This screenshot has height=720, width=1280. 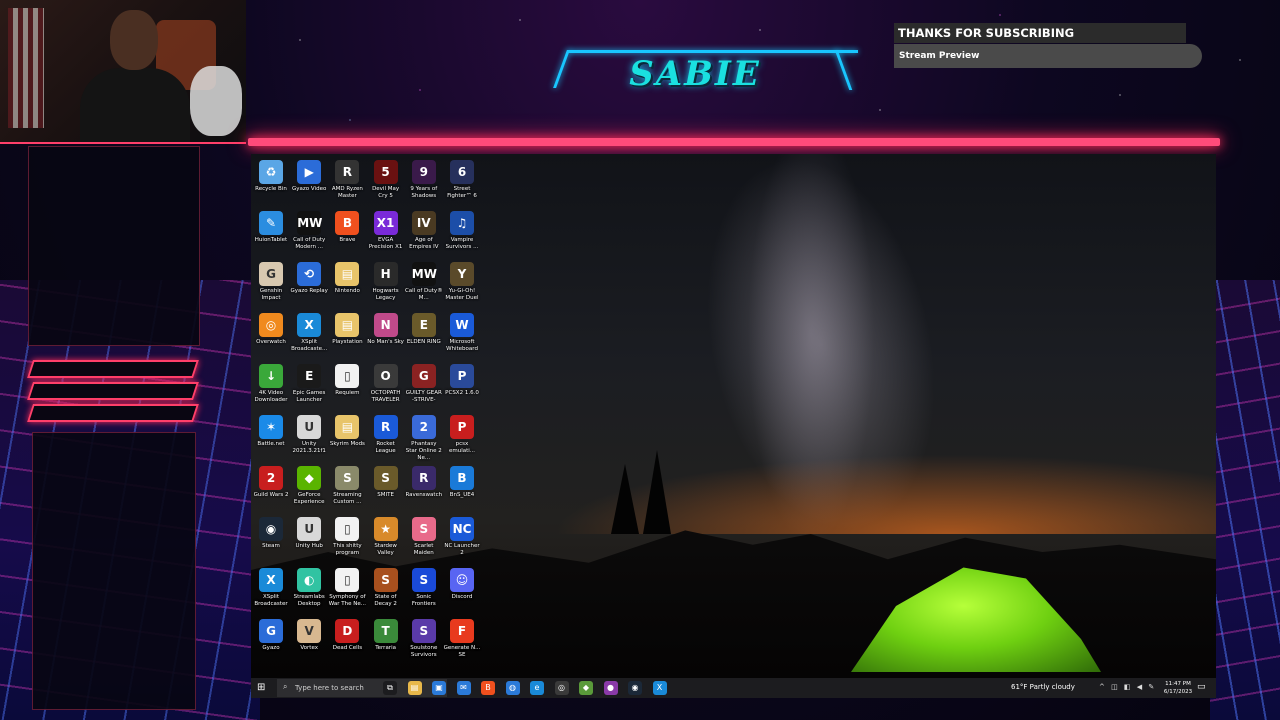 I want to click on desktop-icon: ◆ GeForce Experience, so click(x=309, y=487).